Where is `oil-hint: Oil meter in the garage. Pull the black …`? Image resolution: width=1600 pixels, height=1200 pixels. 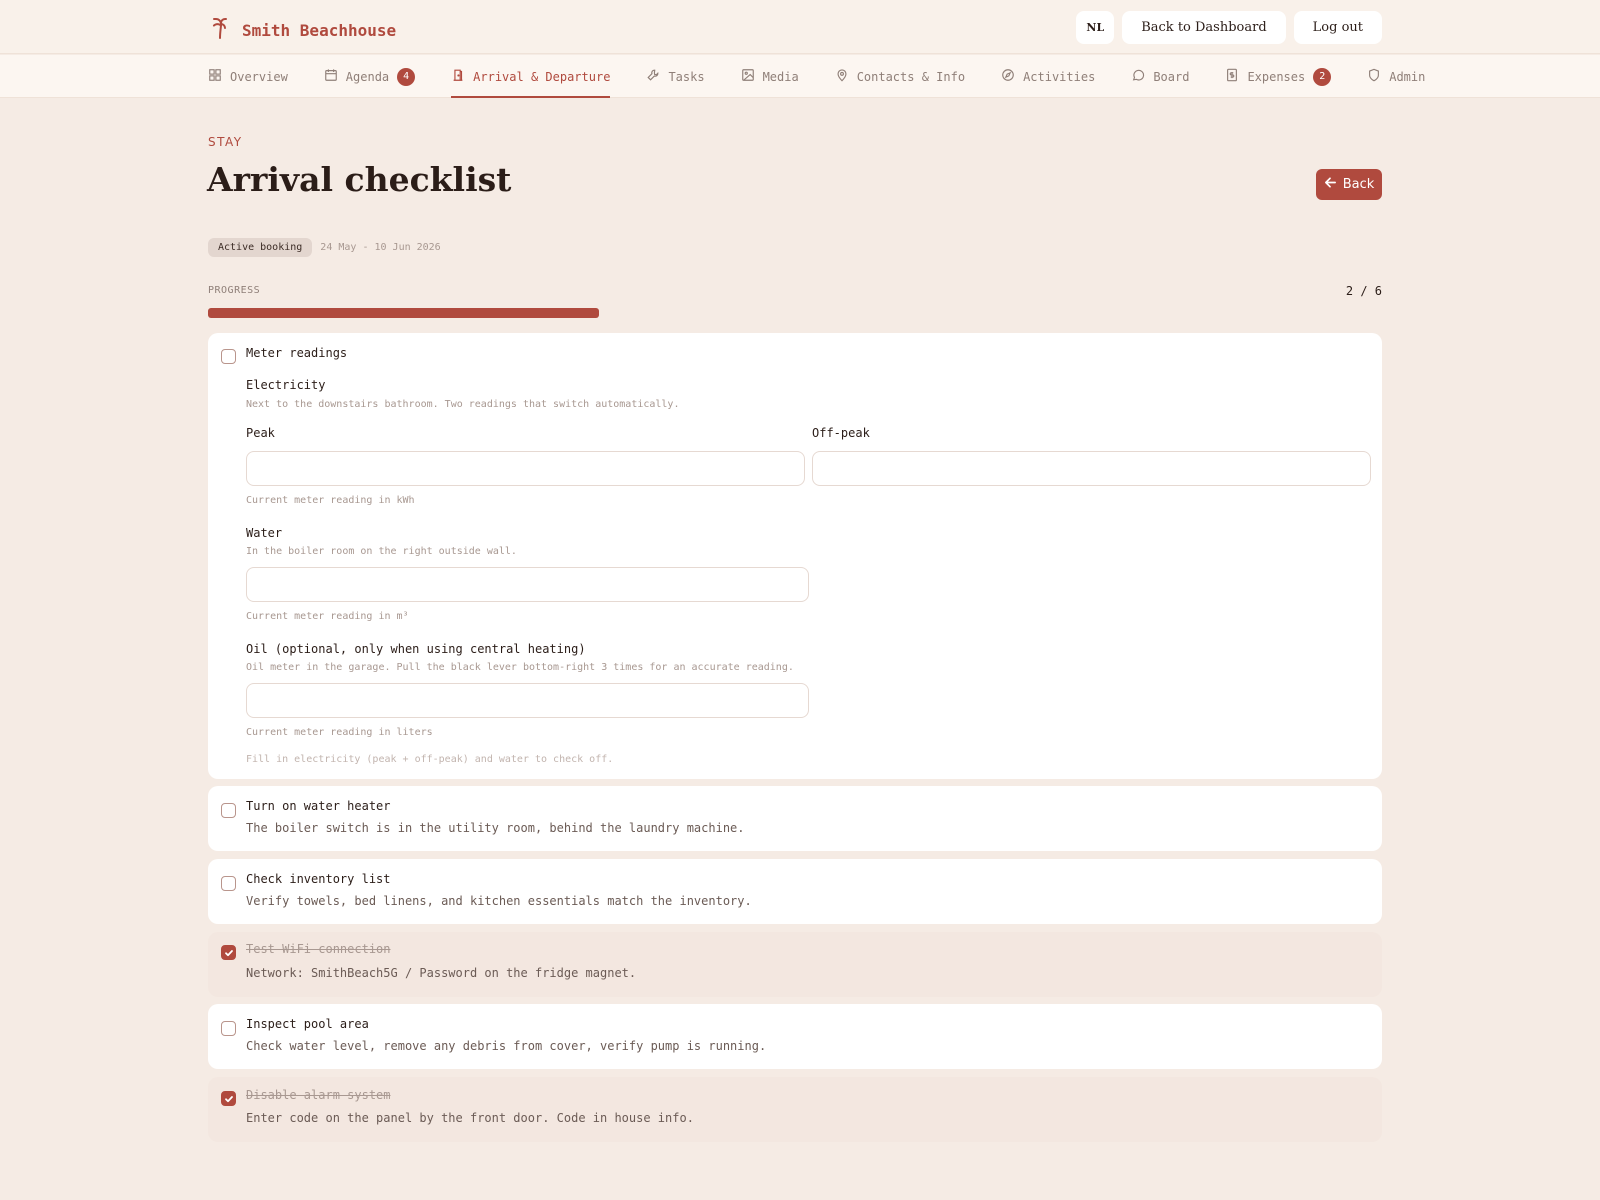 oil-hint: Oil meter in the garage. Pull the black … is located at coordinates (520, 667).